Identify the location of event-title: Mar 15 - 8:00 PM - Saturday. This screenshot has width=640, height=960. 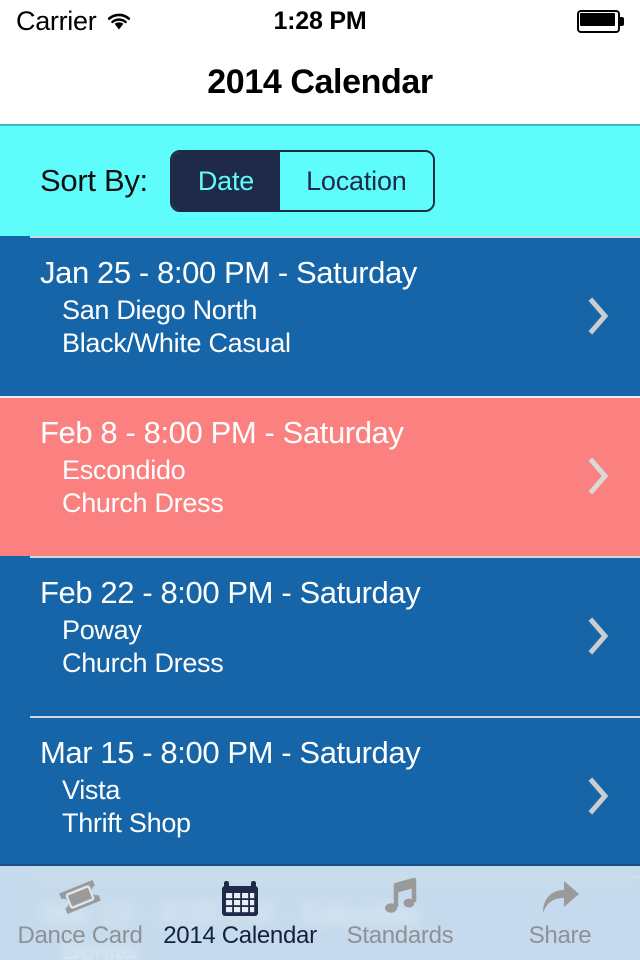
(230, 752).